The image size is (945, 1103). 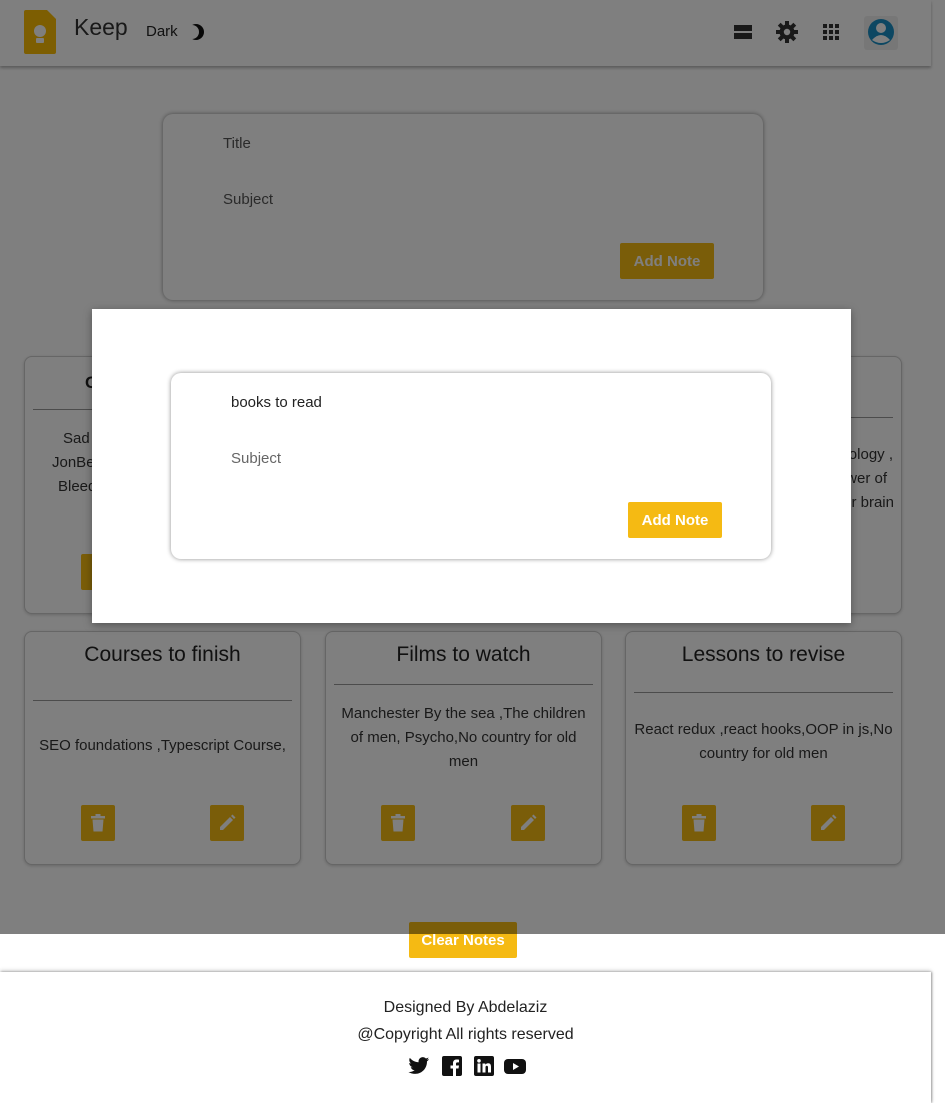 What do you see at coordinates (452, 1066) in the screenshot?
I see `facebook-icon` at bounding box center [452, 1066].